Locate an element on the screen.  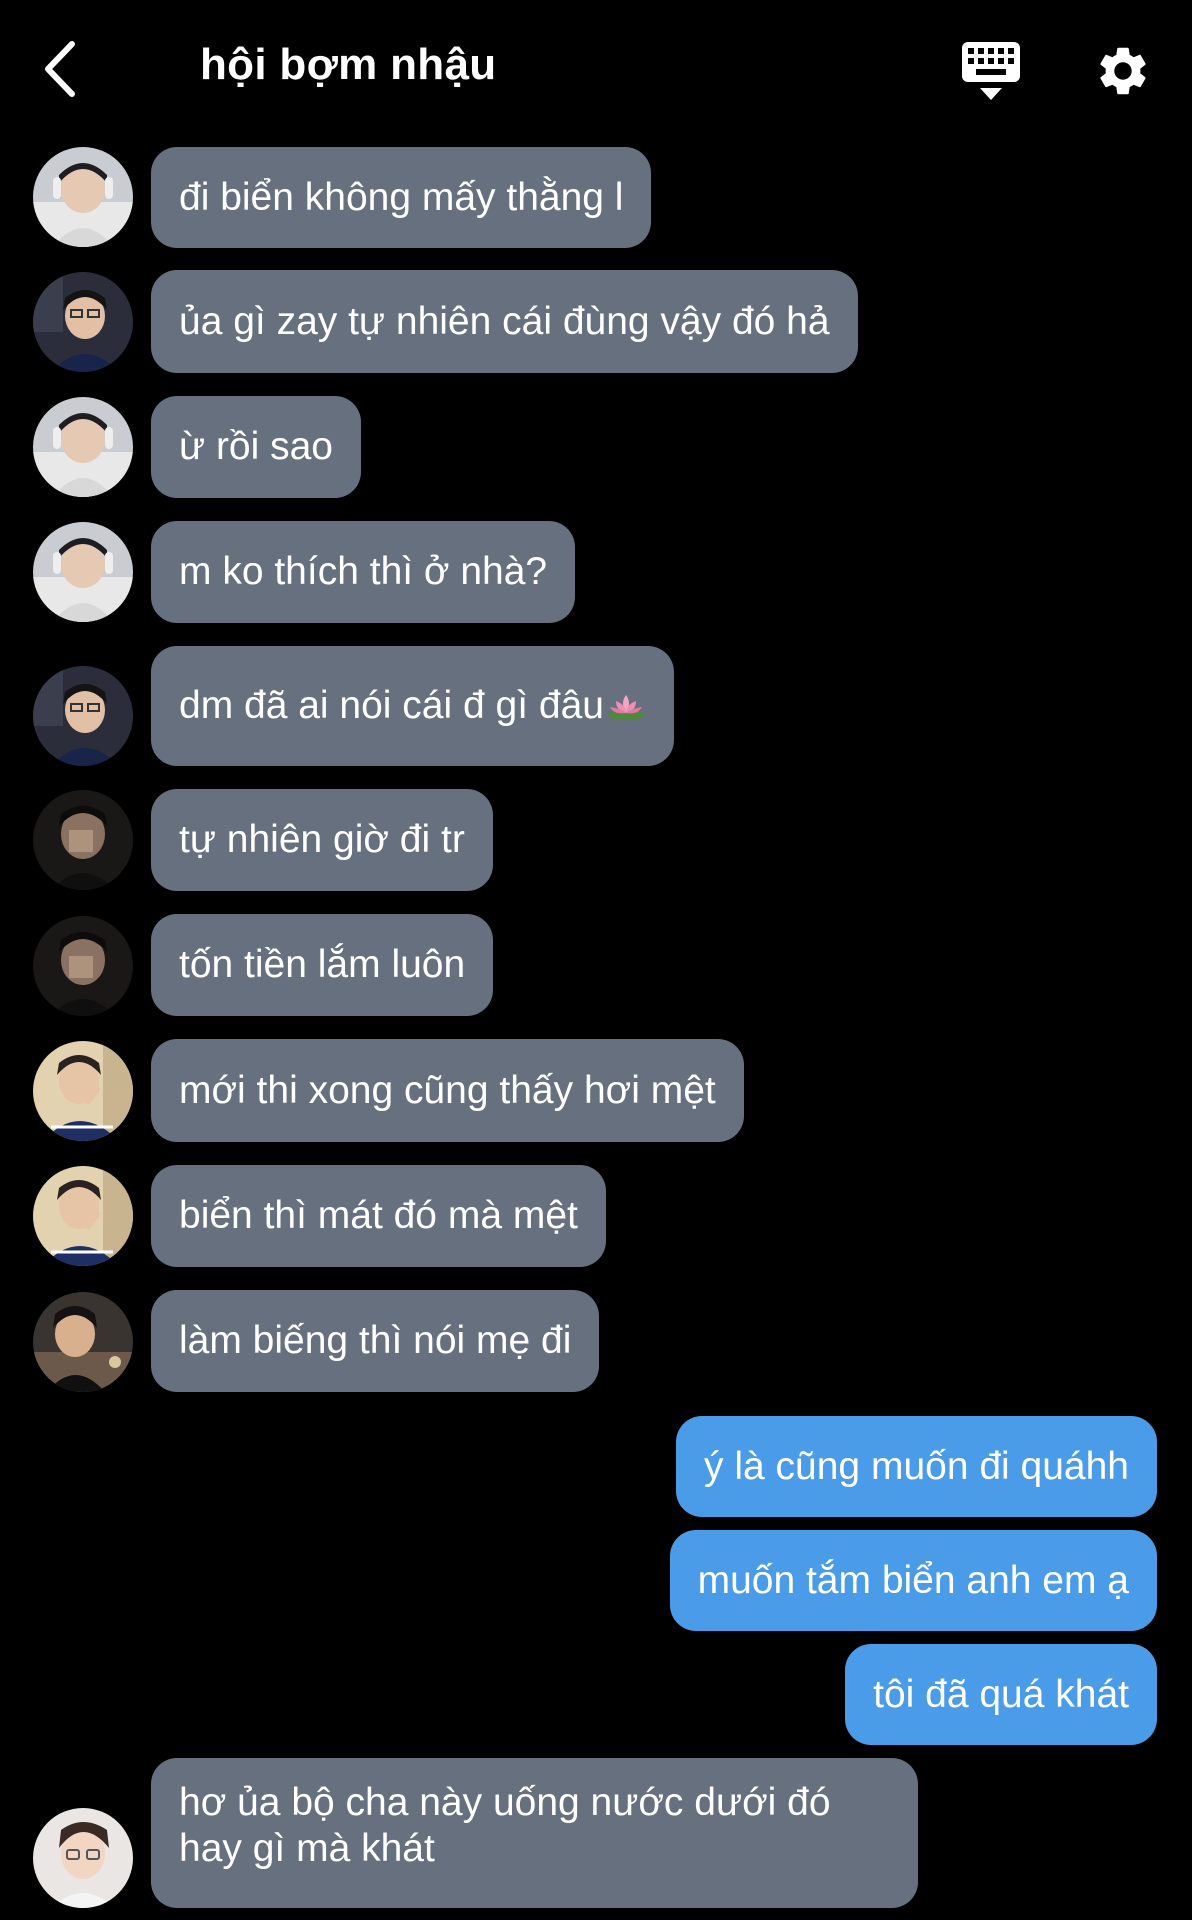
chat-title: hội bợm nhậu is located at coordinates (348, 64).